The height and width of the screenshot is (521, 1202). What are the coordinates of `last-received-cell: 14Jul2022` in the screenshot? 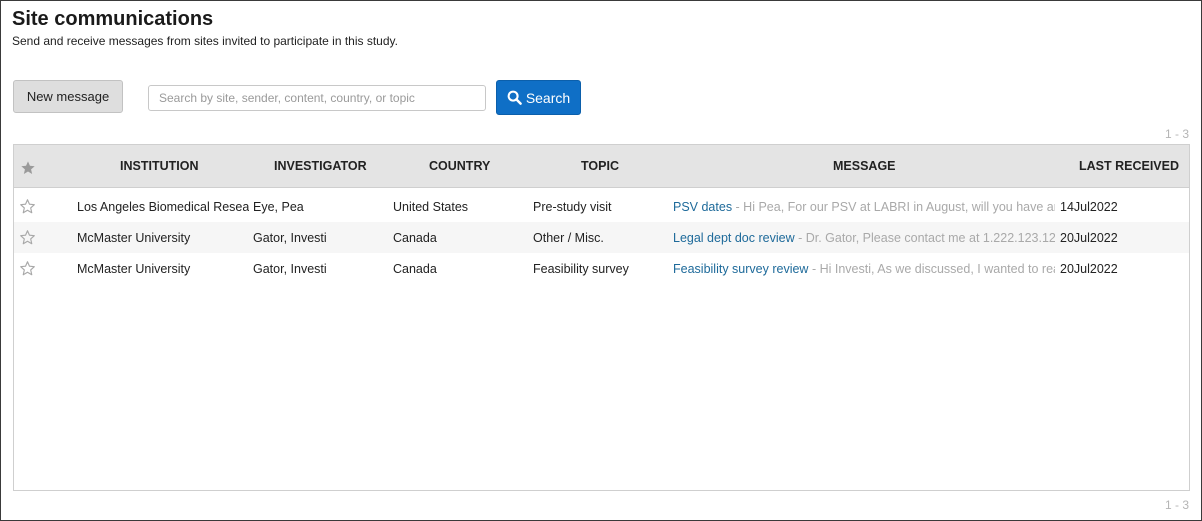 It's located at (1089, 207).